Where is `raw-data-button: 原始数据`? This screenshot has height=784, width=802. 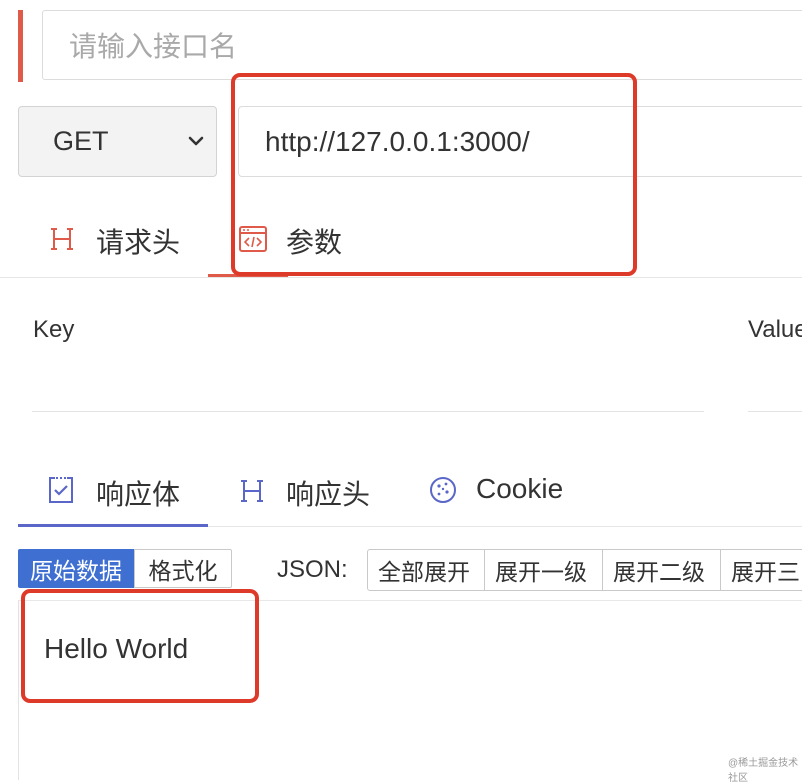 raw-data-button: 原始数据 is located at coordinates (76, 568).